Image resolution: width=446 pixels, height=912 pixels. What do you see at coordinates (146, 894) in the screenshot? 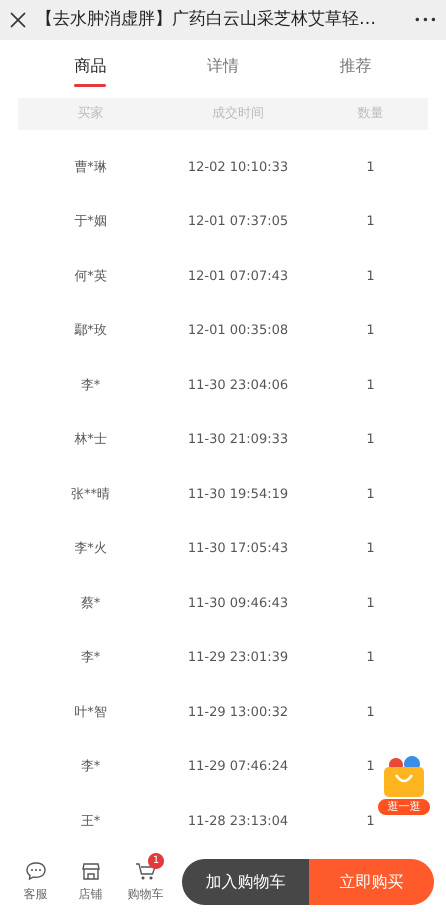
I see `icon-label: 购物车` at bounding box center [146, 894].